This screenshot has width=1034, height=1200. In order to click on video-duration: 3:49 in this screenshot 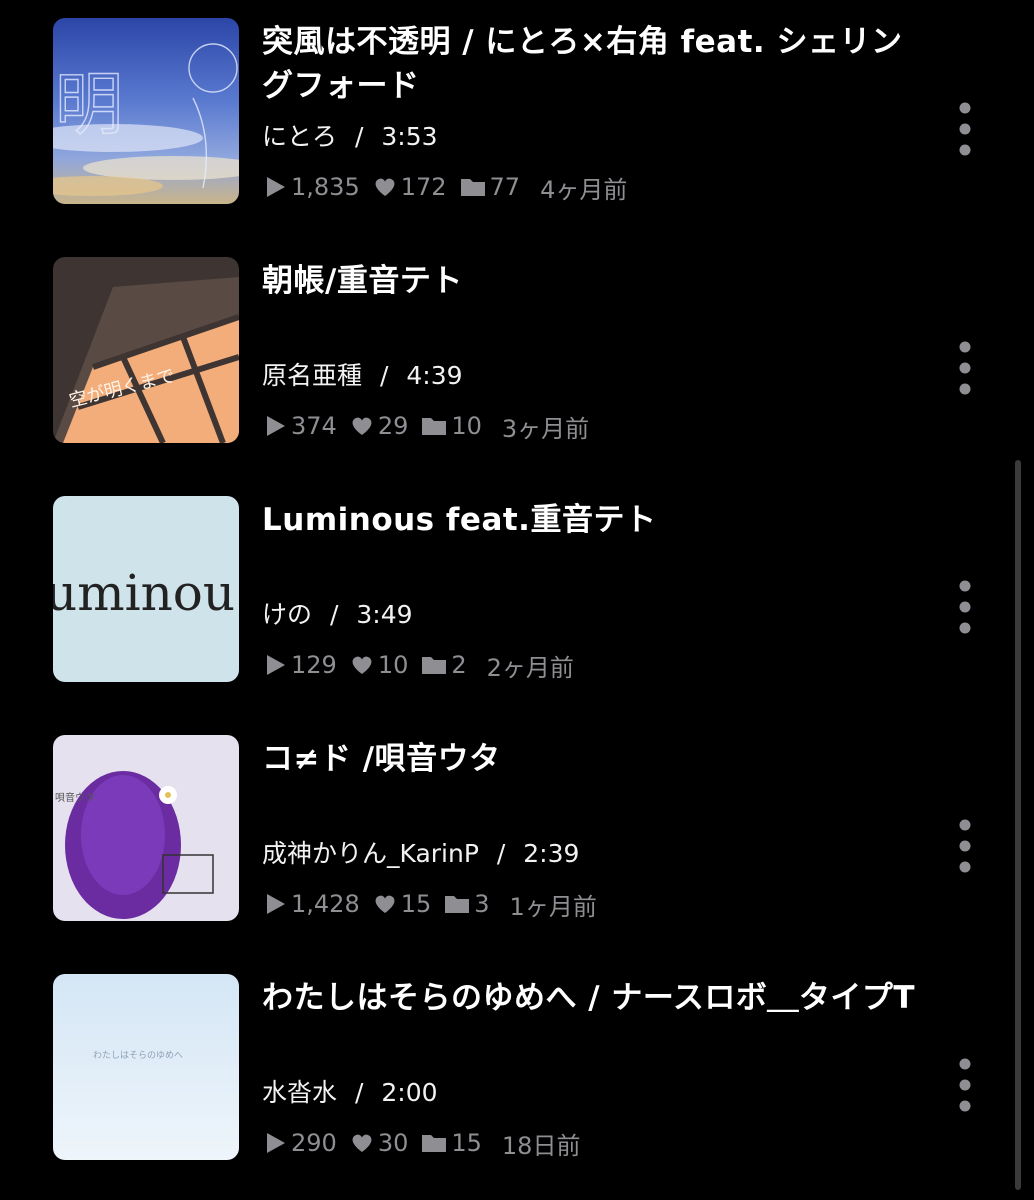, I will do `click(384, 614)`.